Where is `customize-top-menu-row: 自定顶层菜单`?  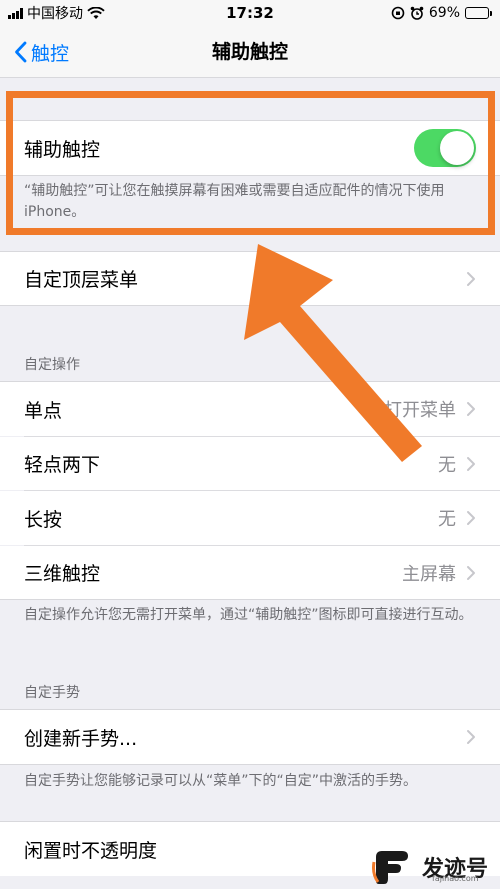
customize-top-menu-row: 自定顶层菜单 is located at coordinates (250, 278).